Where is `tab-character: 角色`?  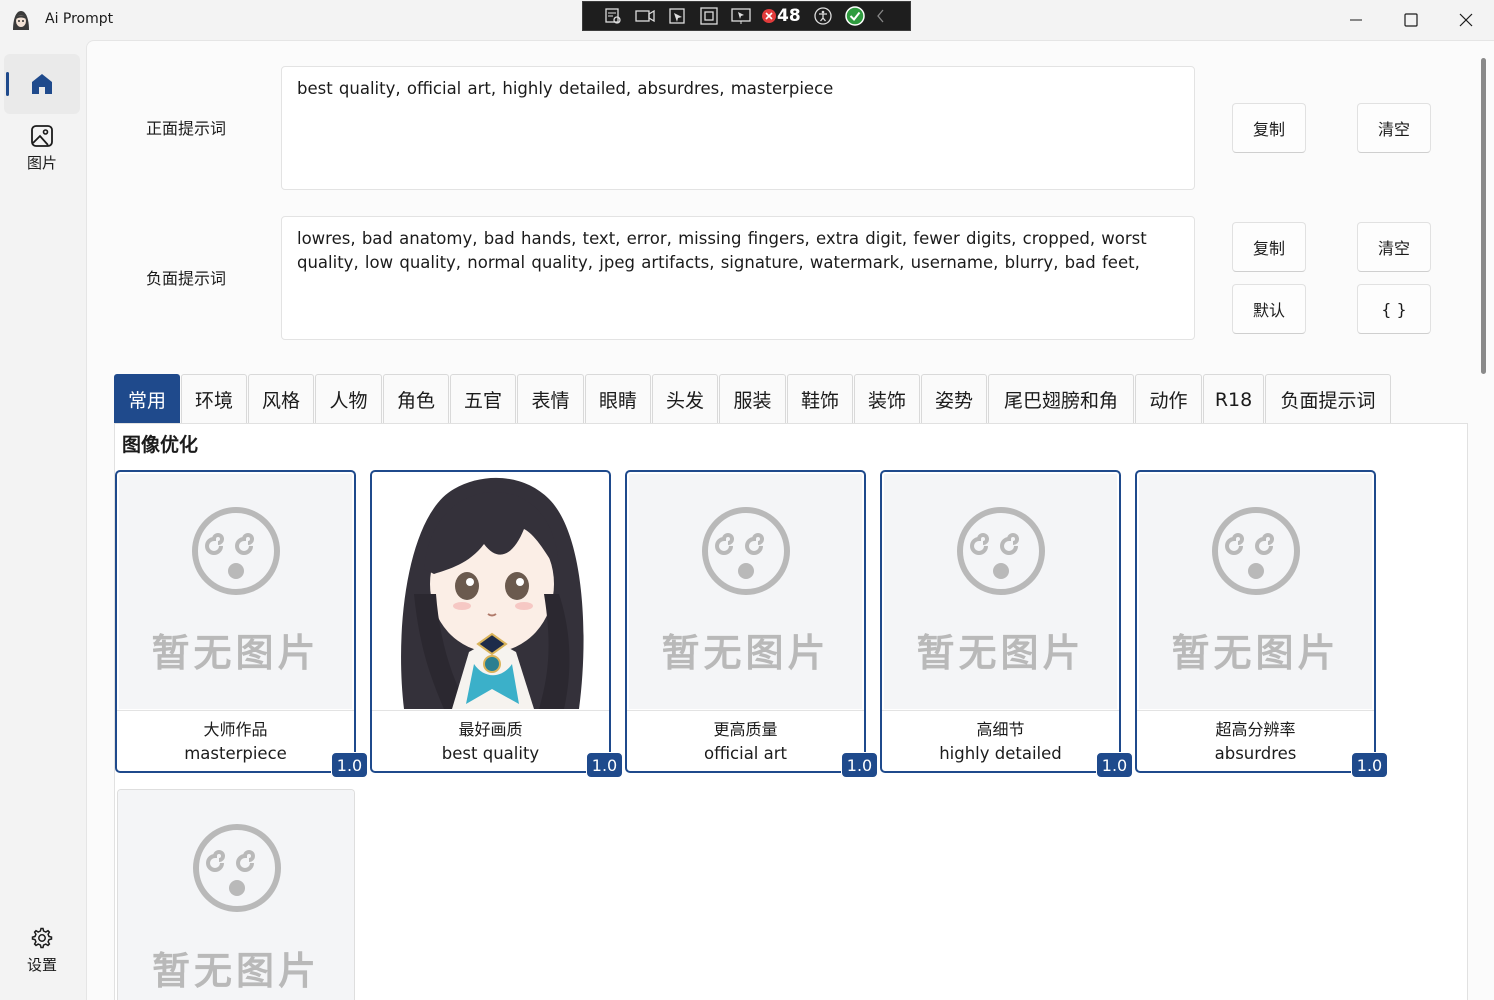 tab-character: 角色 is located at coordinates (416, 399).